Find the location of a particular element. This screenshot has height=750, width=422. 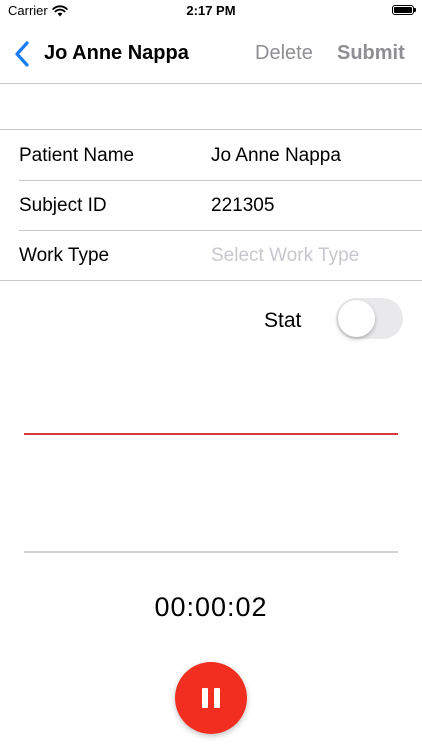

submit-button: Submit is located at coordinates (371, 53).